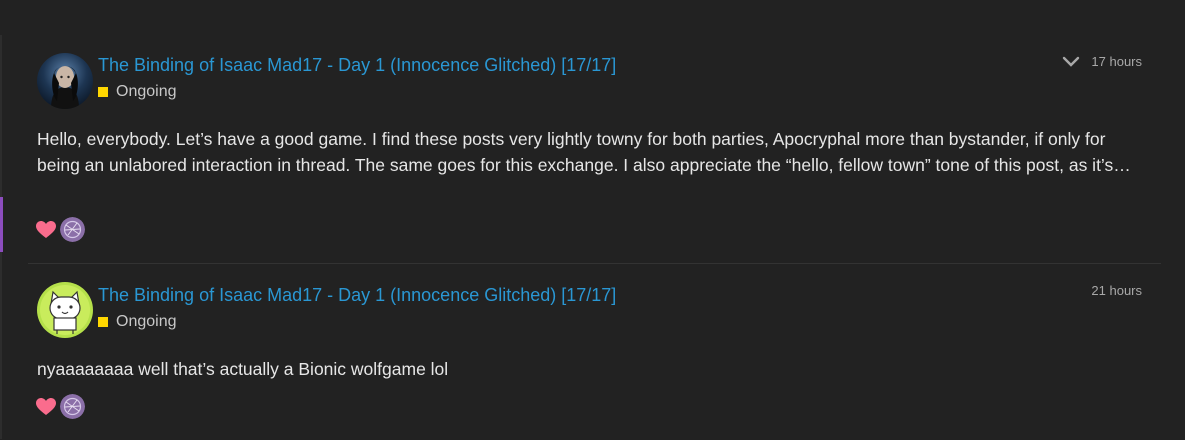 The width and height of the screenshot is (1185, 440). I want to click on post-meta: 21 hours, so click(1116, 290).